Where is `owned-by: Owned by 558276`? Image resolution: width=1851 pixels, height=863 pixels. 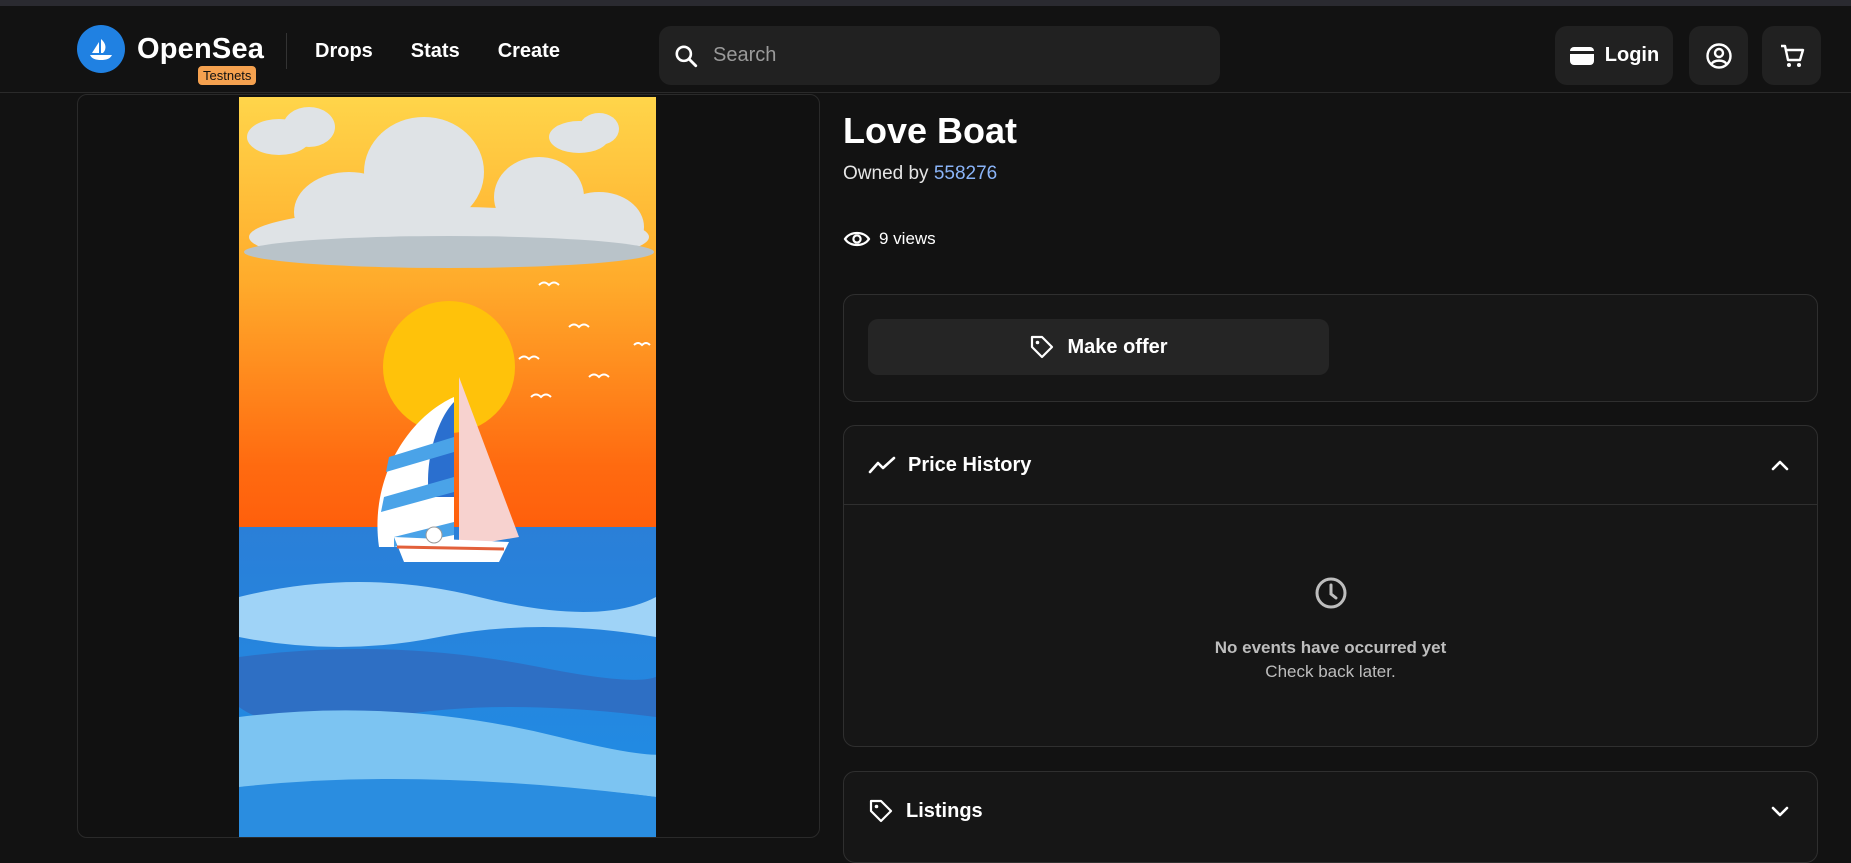 owned-by: Owned by 558276 is located at coordinates (920, 174).